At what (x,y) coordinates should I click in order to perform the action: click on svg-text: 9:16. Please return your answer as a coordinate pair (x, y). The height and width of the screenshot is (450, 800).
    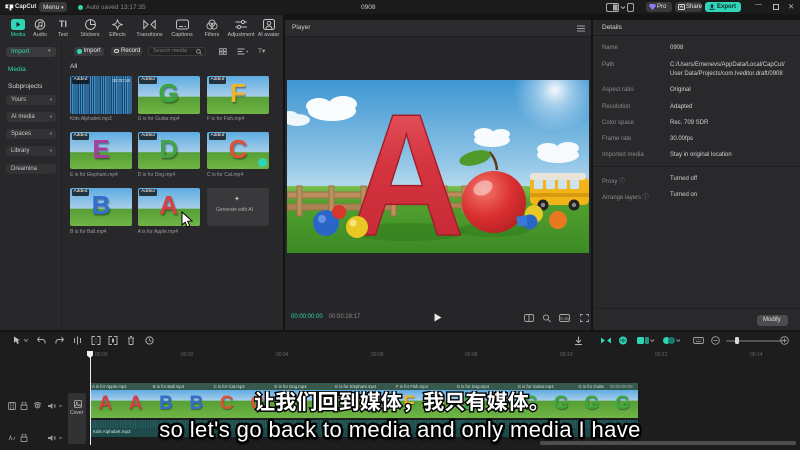
    Looking at the image, I should click on (564, 317).